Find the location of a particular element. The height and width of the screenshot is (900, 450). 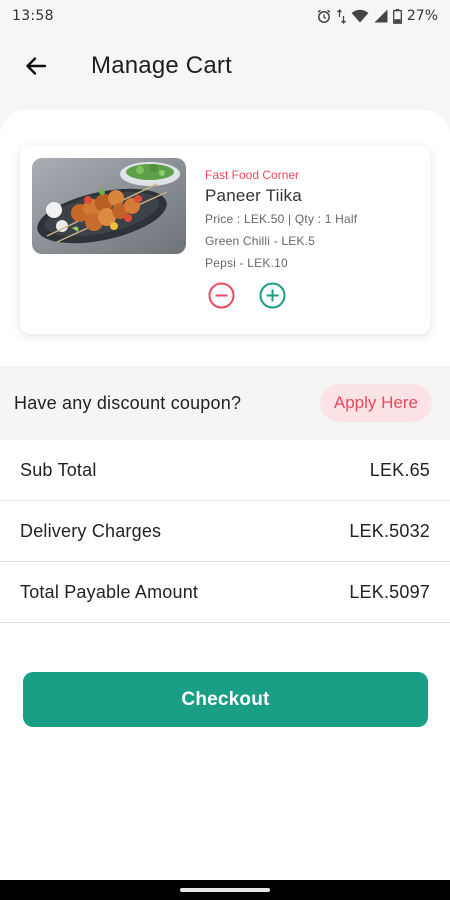

summary-value: LEK.5032 is located at coordinates (389, 530).